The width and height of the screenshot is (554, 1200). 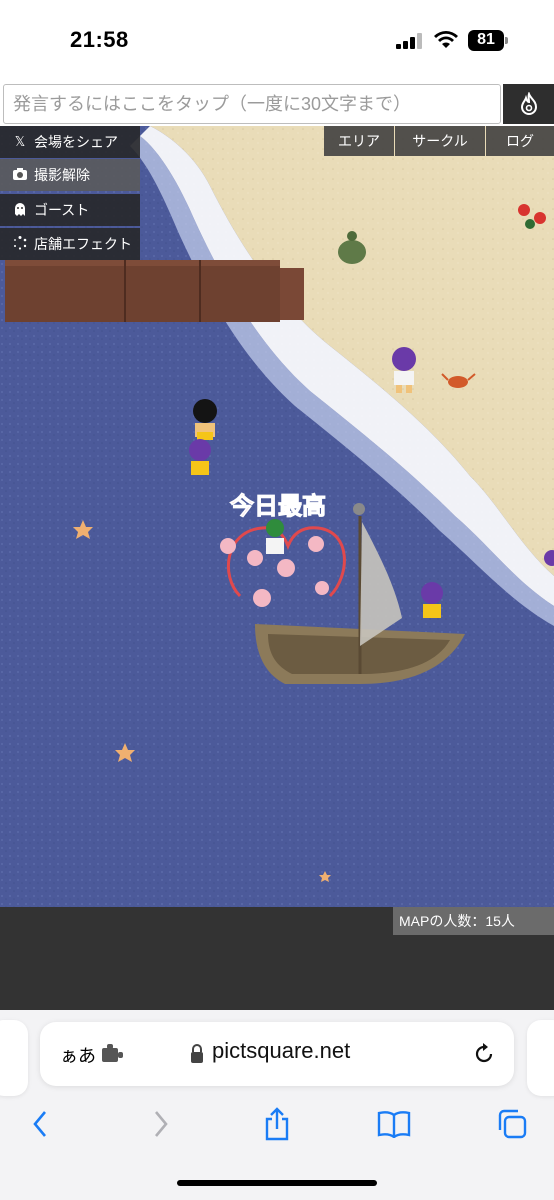 I want to click on page-settings-button: ぁあ, so click(x=78, y=1055).